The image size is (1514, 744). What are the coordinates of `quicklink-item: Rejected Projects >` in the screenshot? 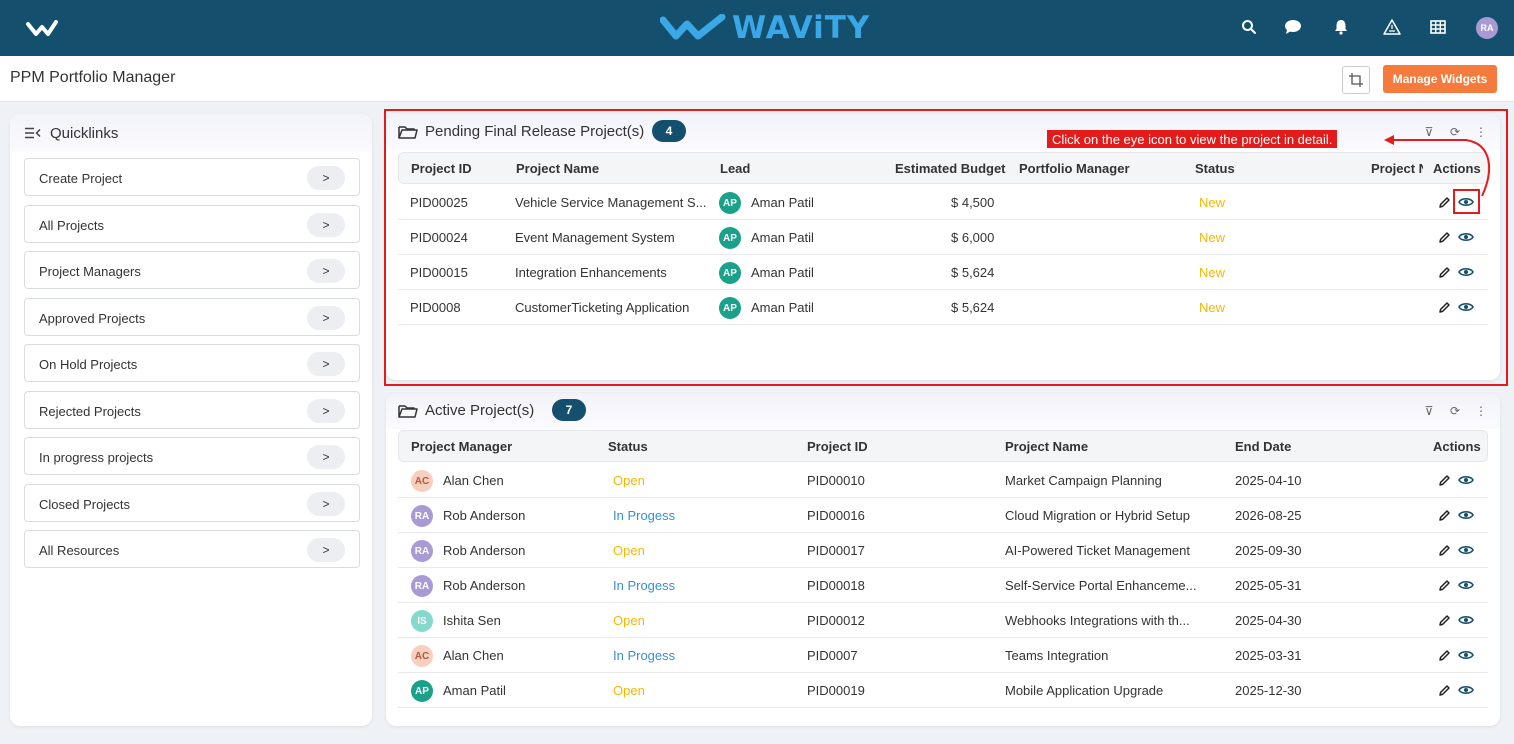 It's located at (192, 409).